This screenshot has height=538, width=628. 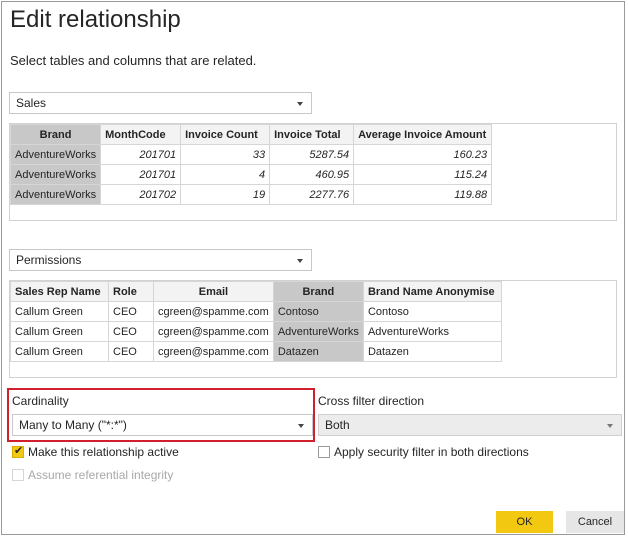 I want to click on table-cell: 119.88, so click(x=423, y=194).